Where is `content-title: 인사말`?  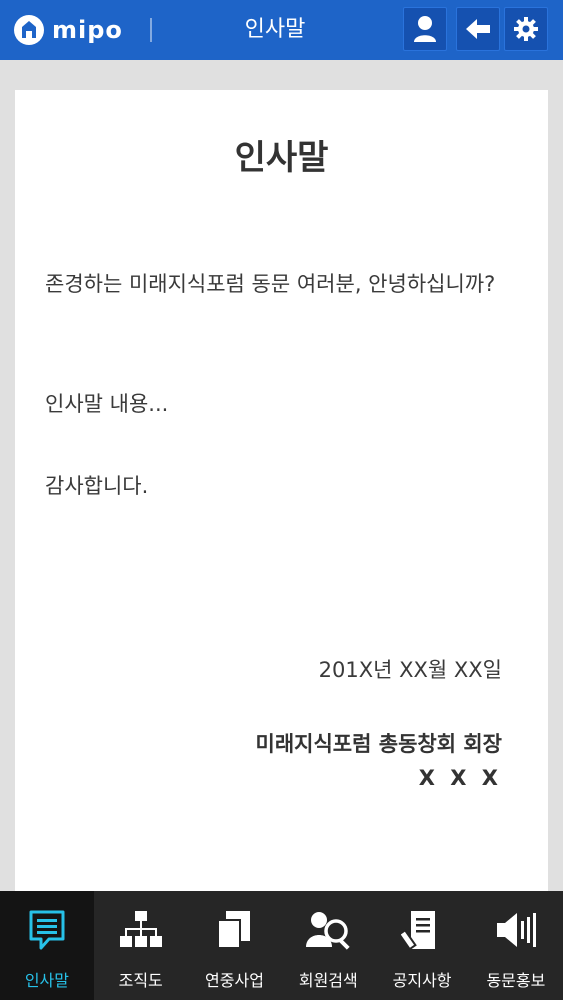
content-title: 인사말 is located at coordinates (281, 158).